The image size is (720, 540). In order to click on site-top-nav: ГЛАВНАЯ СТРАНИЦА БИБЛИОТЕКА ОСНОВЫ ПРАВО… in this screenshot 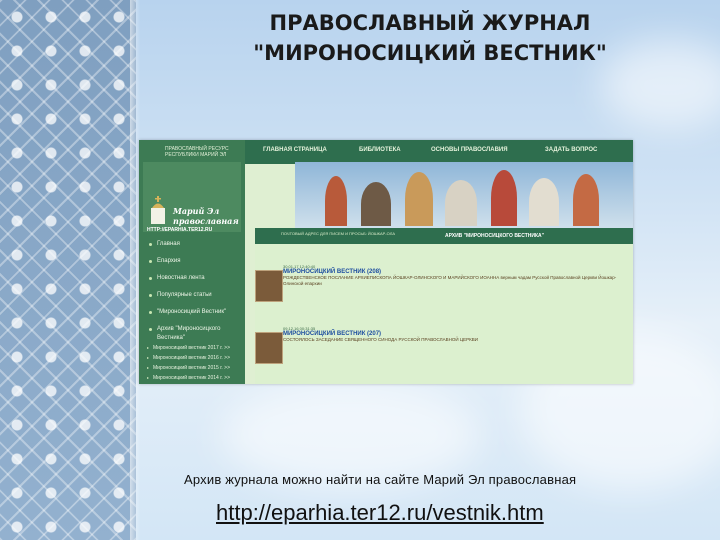, I will do `click(439, 152)`.